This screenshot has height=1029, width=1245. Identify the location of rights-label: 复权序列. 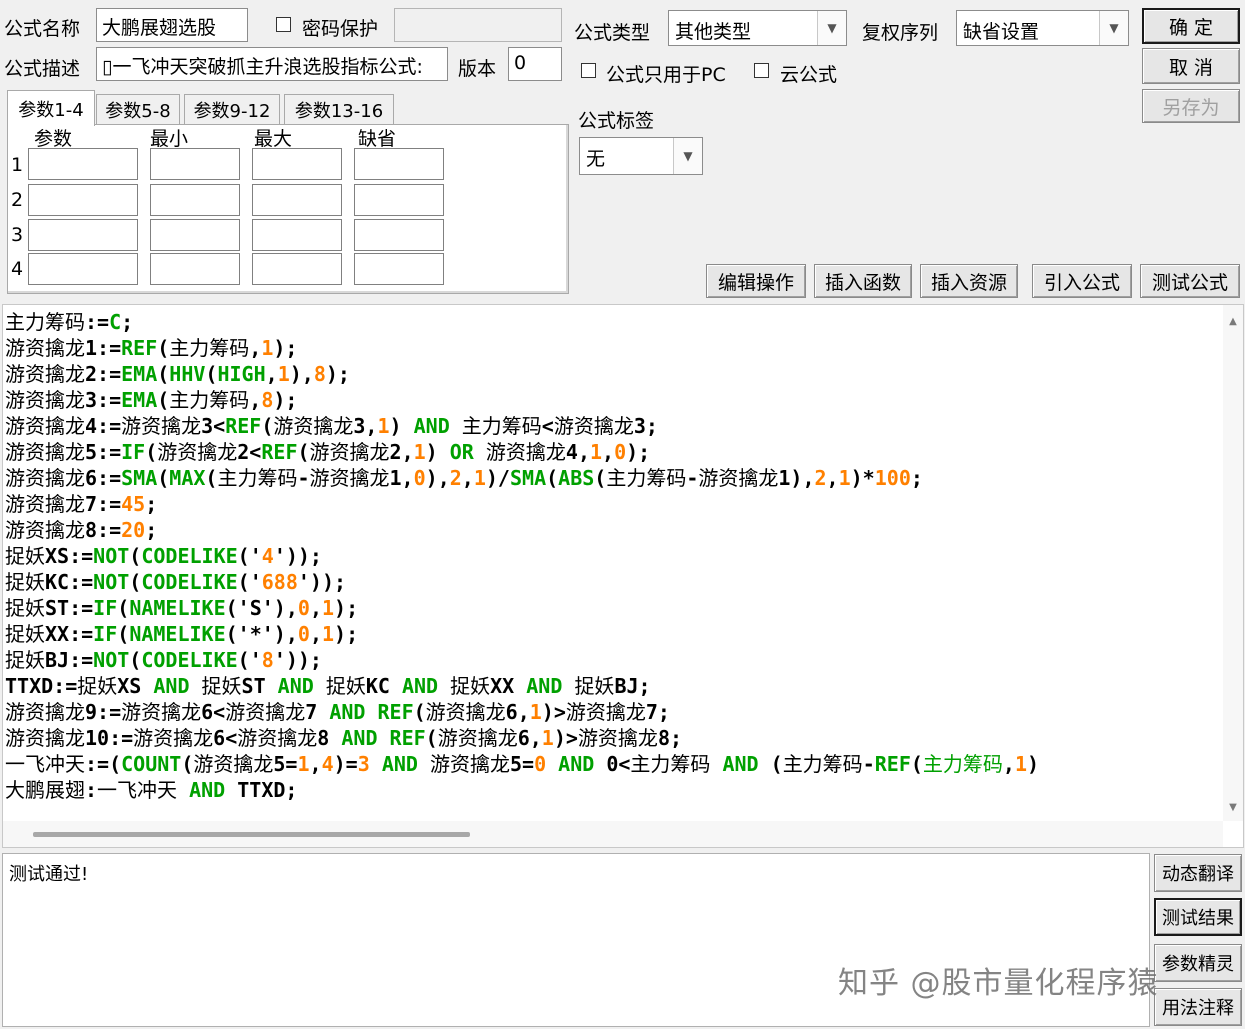
(900, 33).